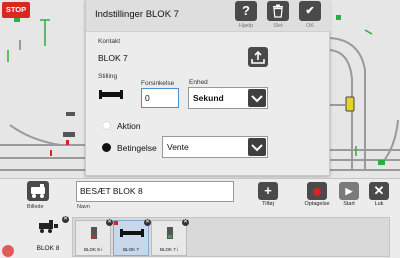  I want to click on export-button, so click(258, 57).